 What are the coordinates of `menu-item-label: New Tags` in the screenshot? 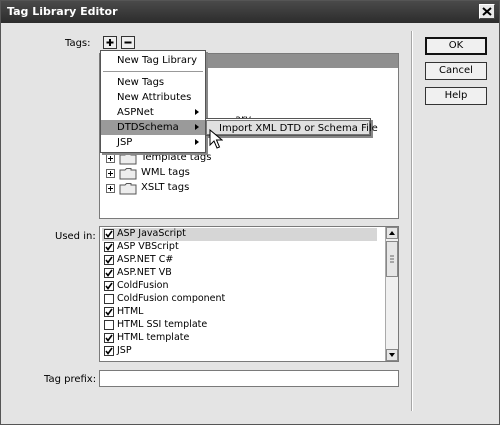 It's located at (141, 82).